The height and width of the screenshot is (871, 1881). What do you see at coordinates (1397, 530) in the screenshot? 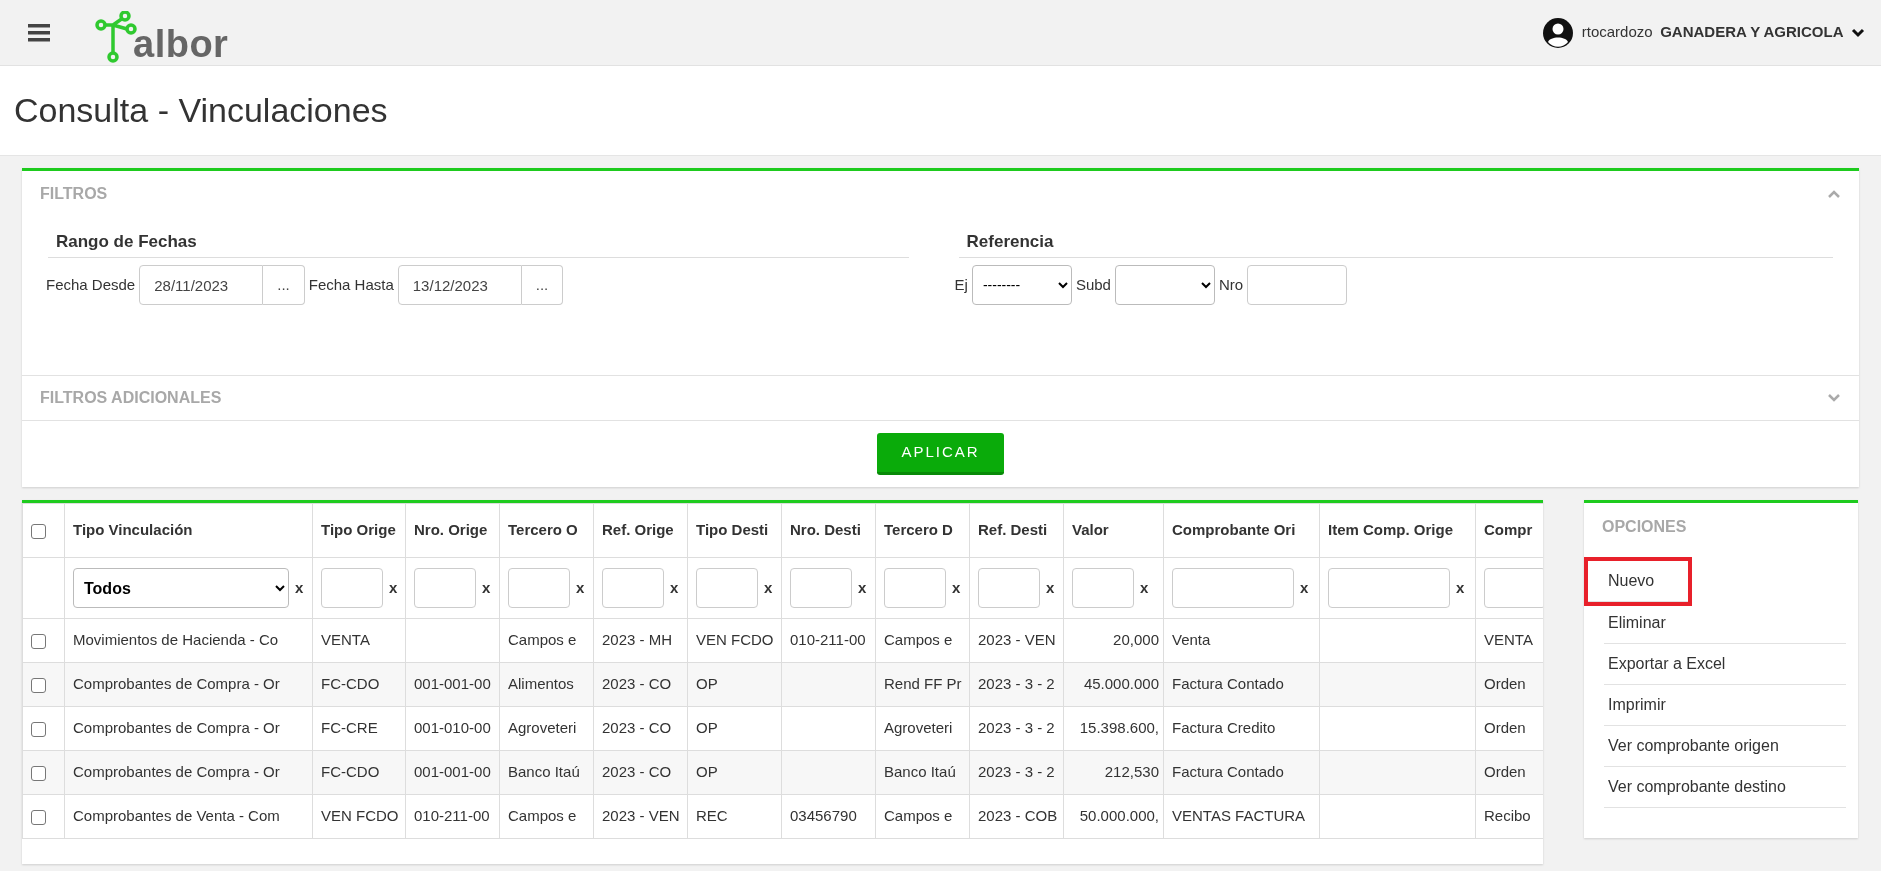
I see `column-header: Item Comp. Orige` at bounding box center [1397, 530].